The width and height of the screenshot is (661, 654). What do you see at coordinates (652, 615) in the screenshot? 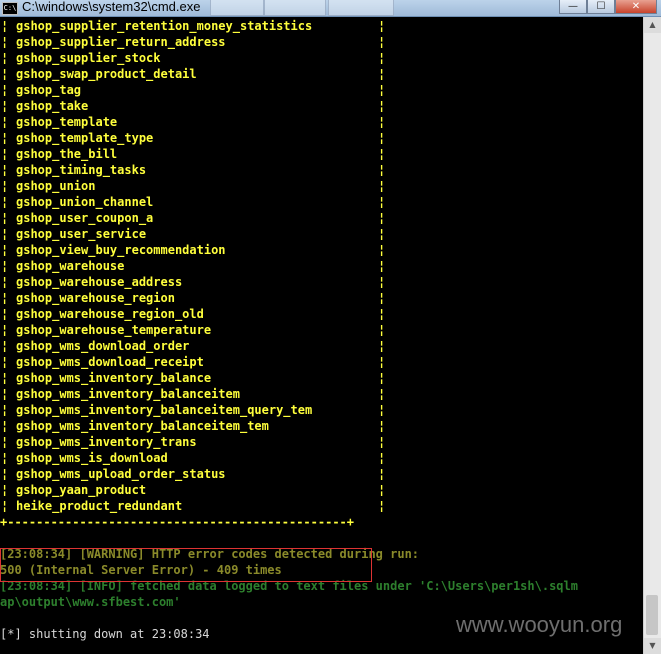
I see `scroll-thumb` at bounding box center [652, 615].